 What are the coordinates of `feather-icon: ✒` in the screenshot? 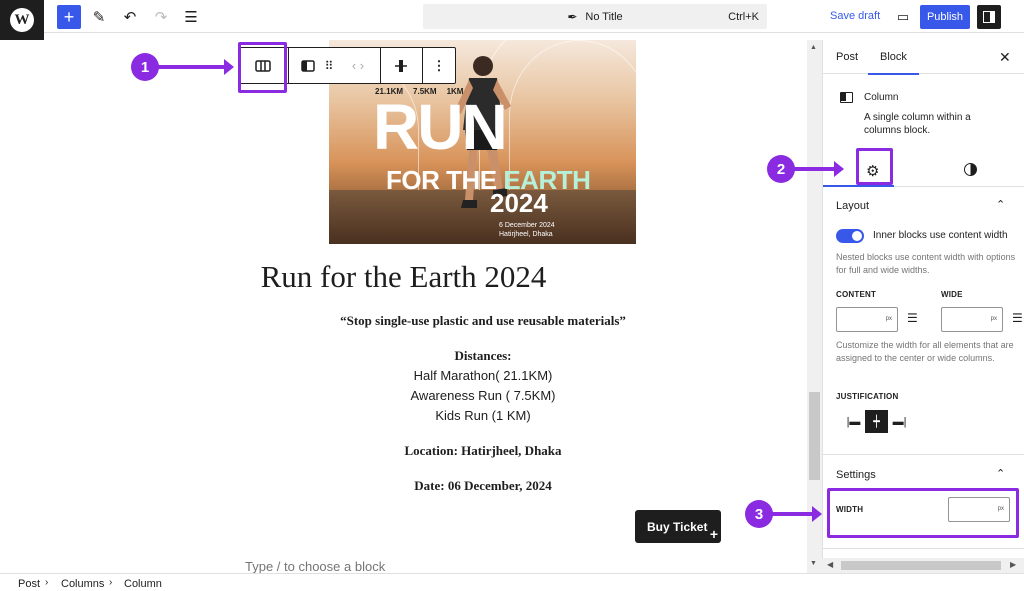 It's located at (572, 16).